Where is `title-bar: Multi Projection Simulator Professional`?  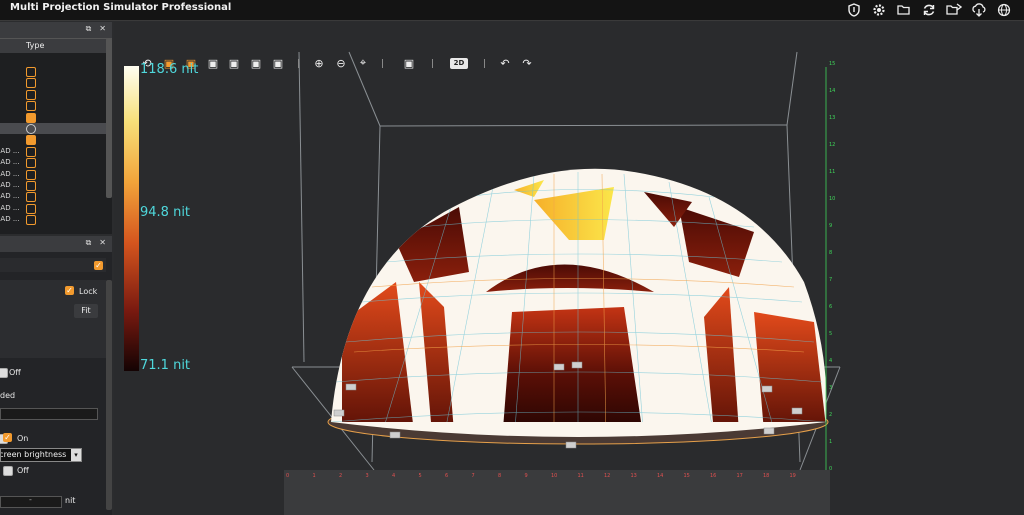 title-bar: Multi Projection Simulator Professional is located at coordinates (512, 10).